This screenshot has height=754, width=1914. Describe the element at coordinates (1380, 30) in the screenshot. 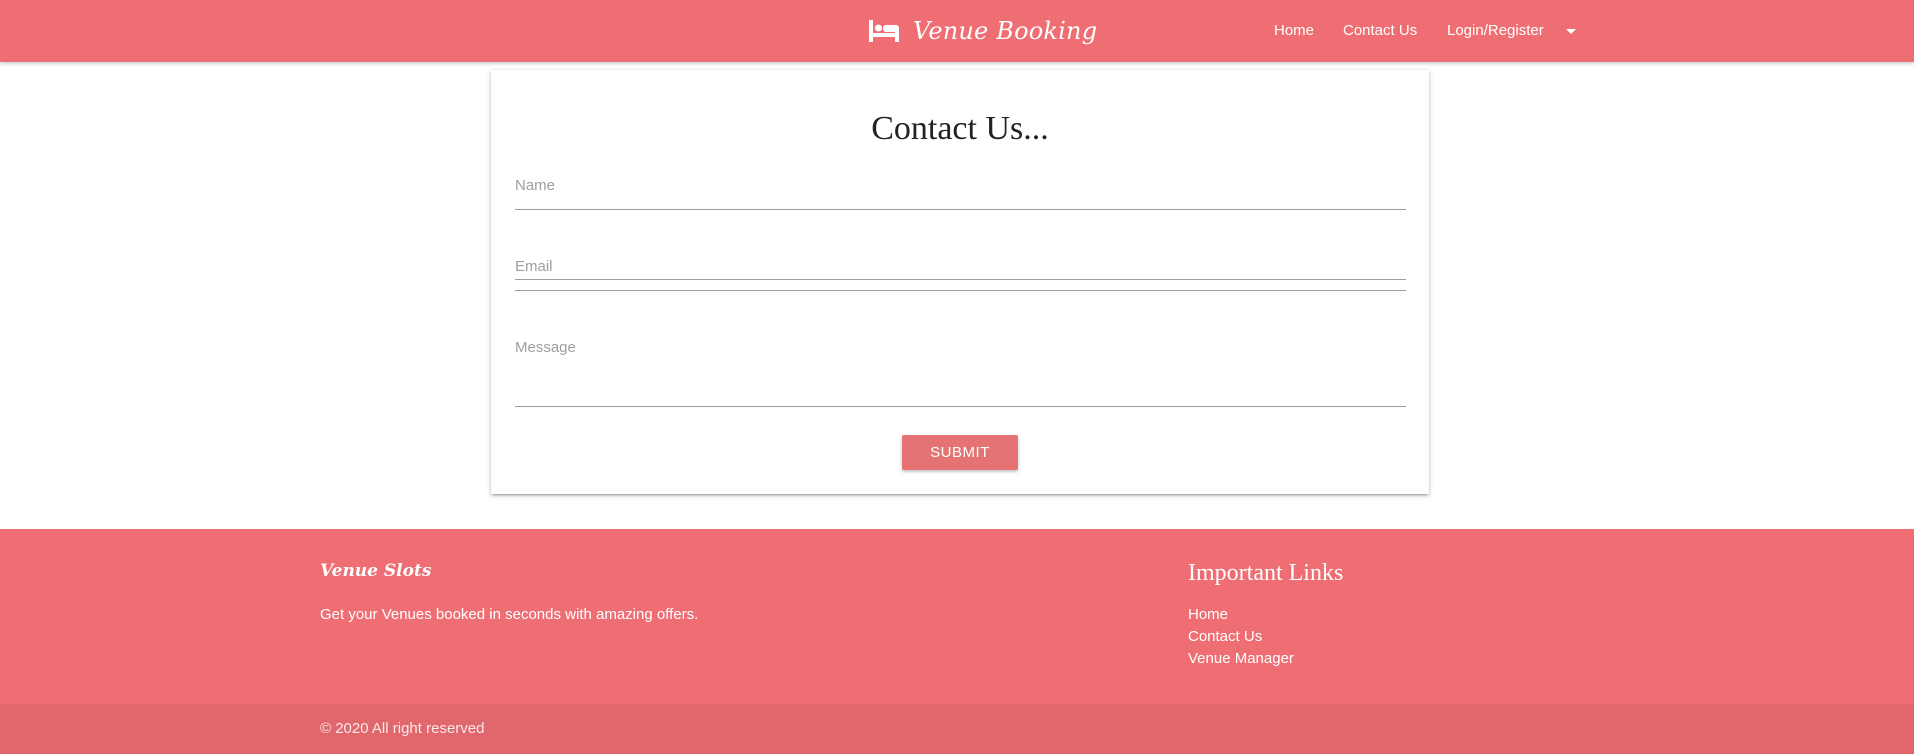

I see `nav-link-contact-us: Contact Us` at that location.